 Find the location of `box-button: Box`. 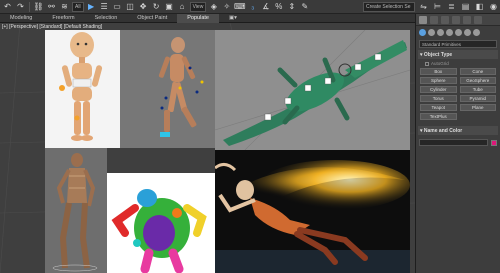

box-button: Box is located at coordinates (438, 71).